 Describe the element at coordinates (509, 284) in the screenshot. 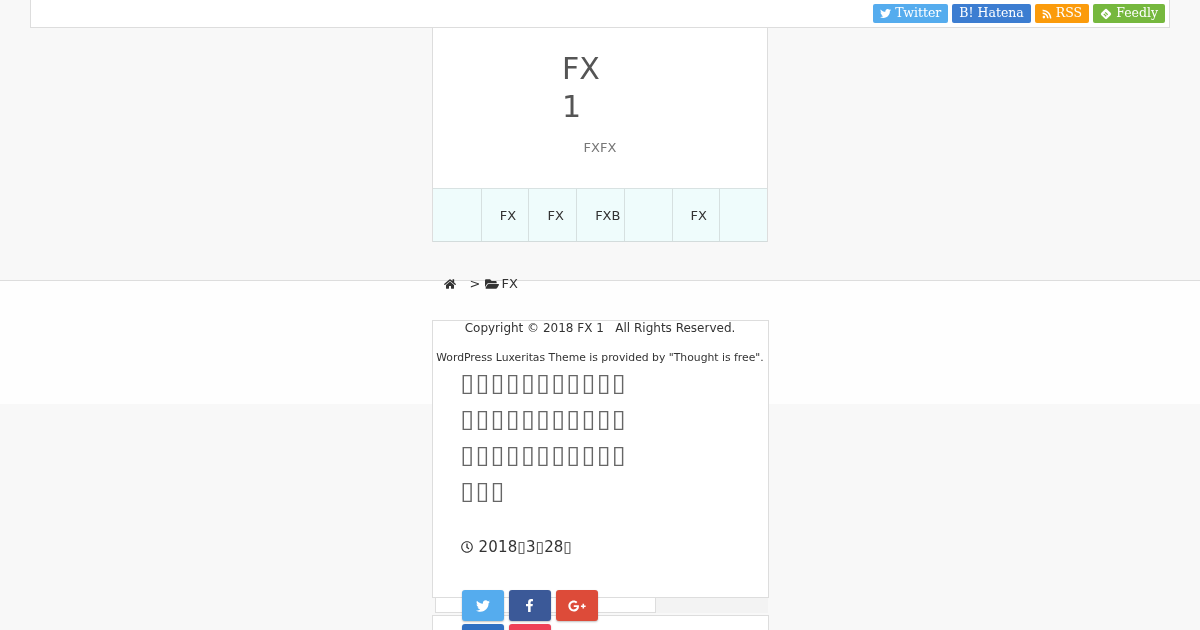

I see `breadcrumb-link: FX` at that location.